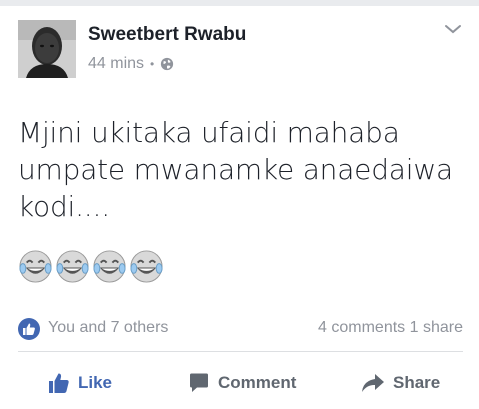 This screenshot has width=479, height=409. I want to click on likes-count: You and 7 others, so click(108, 328).